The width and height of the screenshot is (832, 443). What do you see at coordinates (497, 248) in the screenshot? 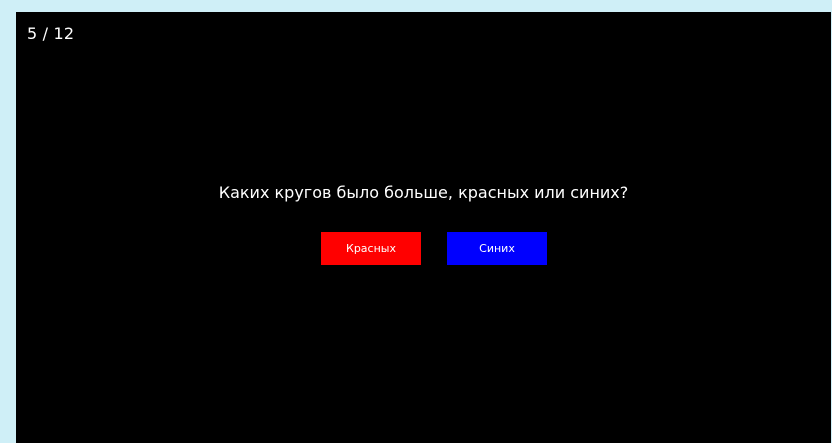
I see `blue-answer-button: Синих` at bounding box center [497, 248].